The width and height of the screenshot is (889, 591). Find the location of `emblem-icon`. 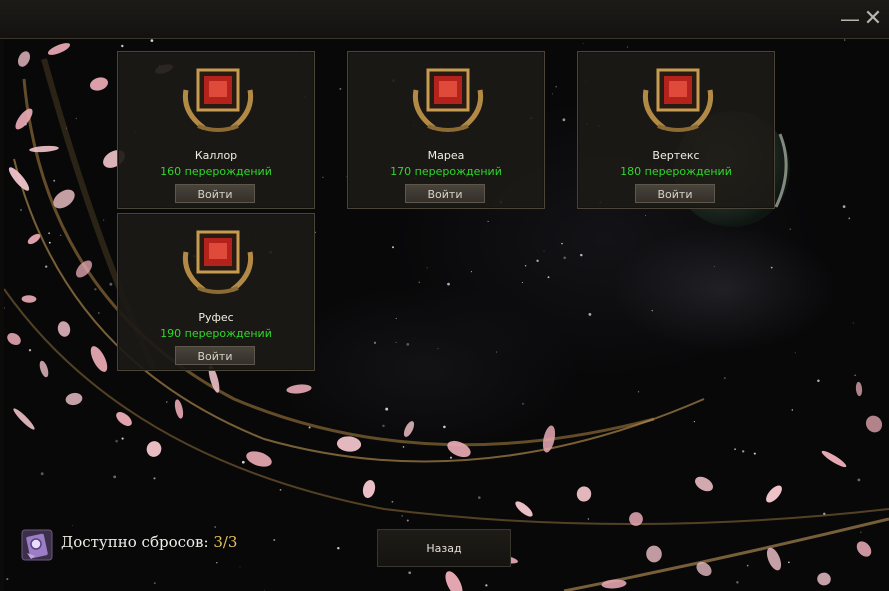

emblem-icon is located at coordinates (448, 100).